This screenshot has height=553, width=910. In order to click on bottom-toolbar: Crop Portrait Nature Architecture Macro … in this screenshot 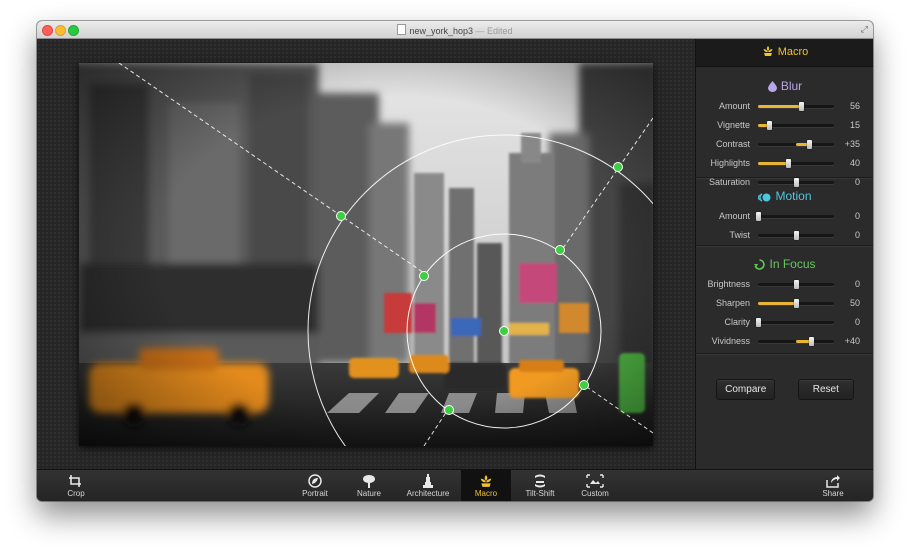, I will do `click(455, 485)`.